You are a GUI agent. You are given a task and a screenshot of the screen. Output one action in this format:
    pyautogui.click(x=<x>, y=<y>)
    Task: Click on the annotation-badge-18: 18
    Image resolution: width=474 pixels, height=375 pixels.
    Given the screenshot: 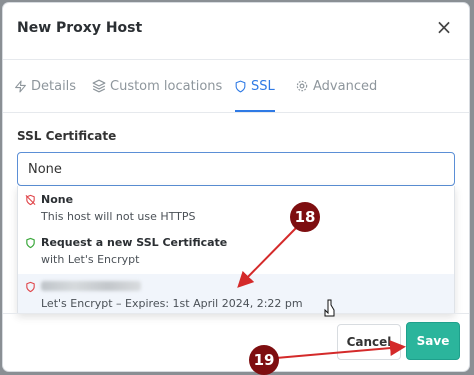 What is the action you would take?
    pyautogui.click(x=305, y=217)
    